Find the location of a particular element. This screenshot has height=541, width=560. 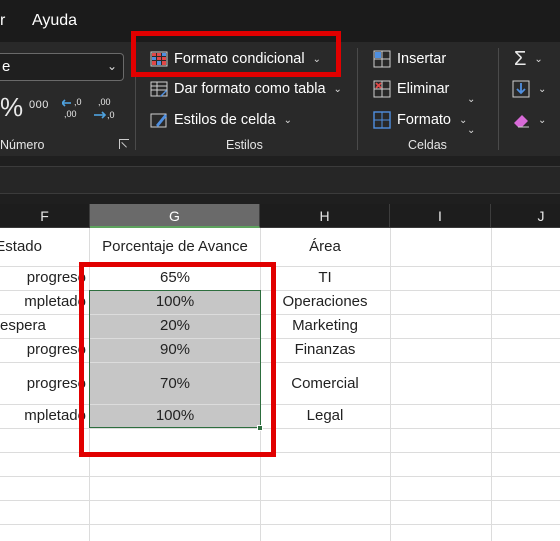

cell-area: Marketing is located at coordinates (325, 326).